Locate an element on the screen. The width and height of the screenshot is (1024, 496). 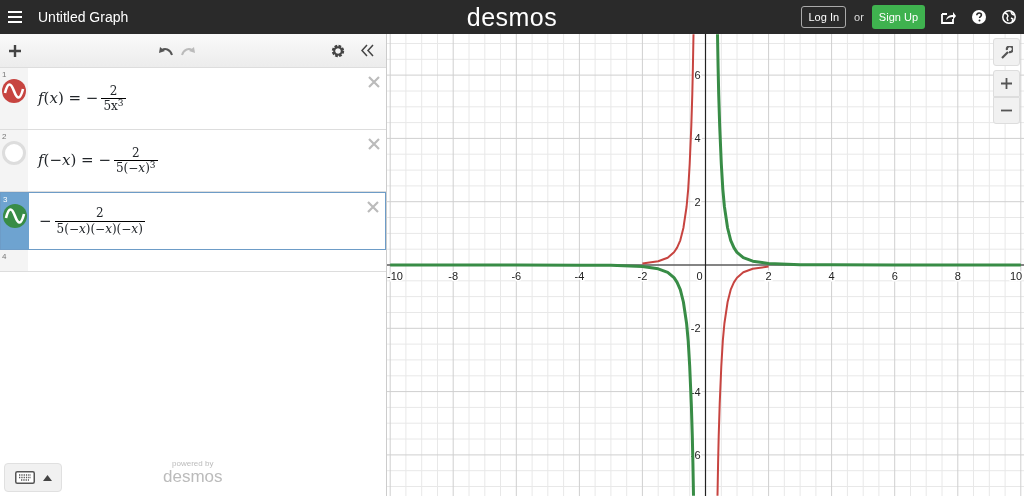
x-tick-label: -6 is located at coordinates (516, 276).